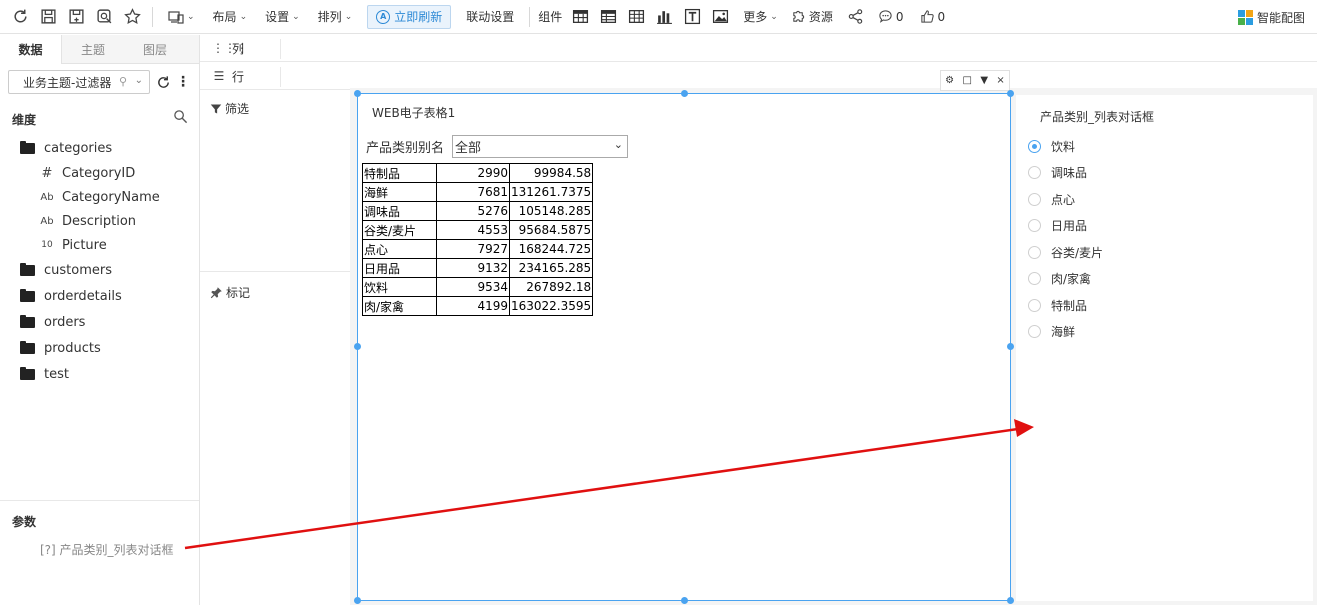  Describe the element at coordinates (183, 82) in the screenshot. I see `more-vertical-icon: ⋮` at that location.